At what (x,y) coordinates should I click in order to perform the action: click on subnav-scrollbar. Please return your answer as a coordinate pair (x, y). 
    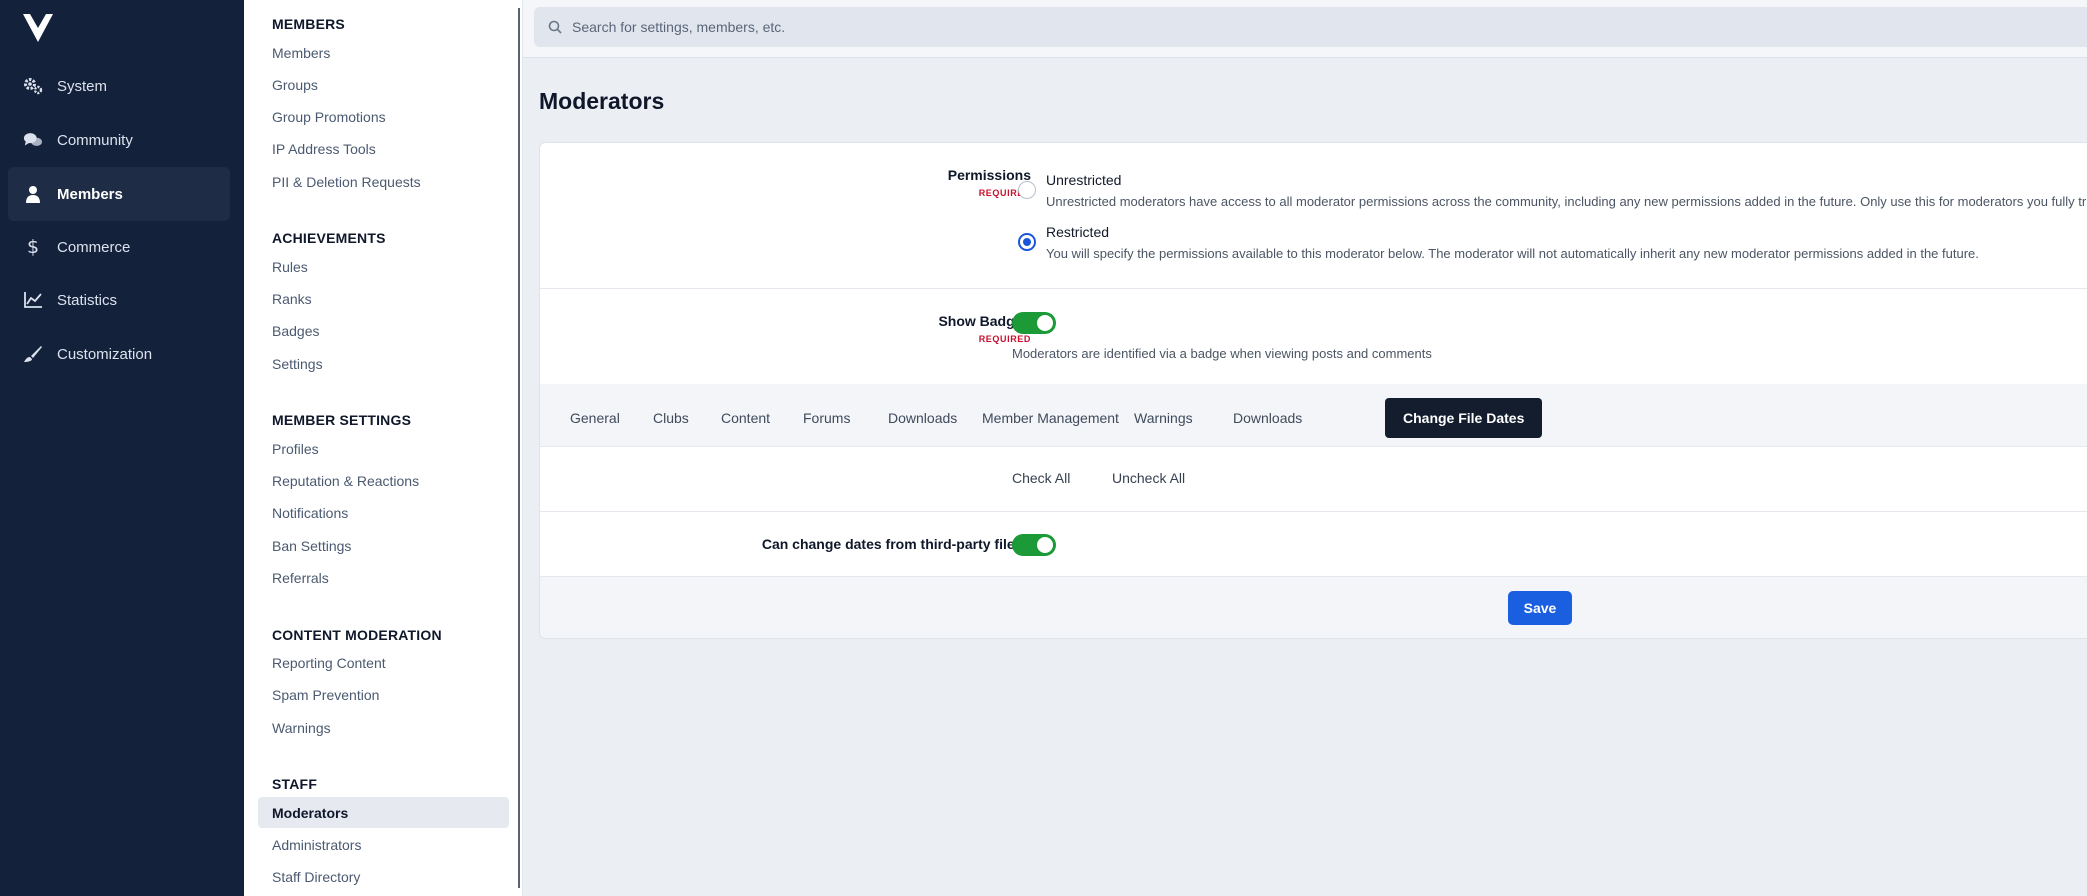
    Looking at the image, I should click on (519, 448).